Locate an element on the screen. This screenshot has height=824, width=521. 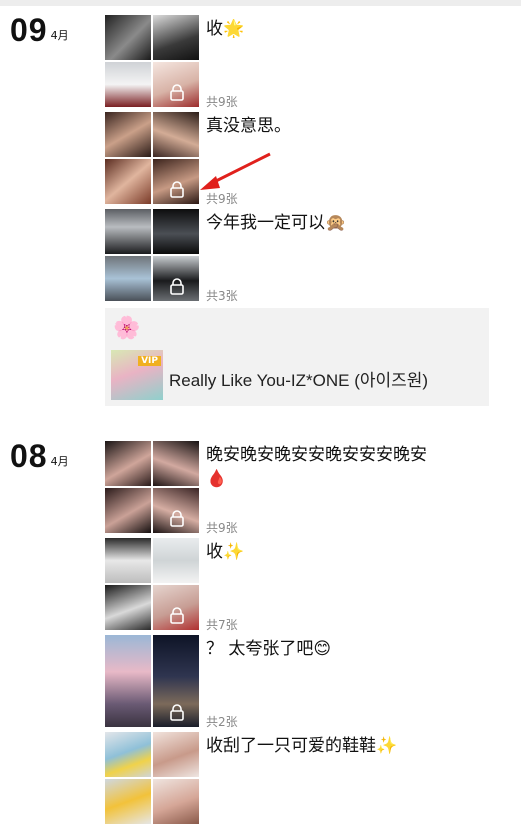
date-day: 08 is located at coordinates (29, 456).